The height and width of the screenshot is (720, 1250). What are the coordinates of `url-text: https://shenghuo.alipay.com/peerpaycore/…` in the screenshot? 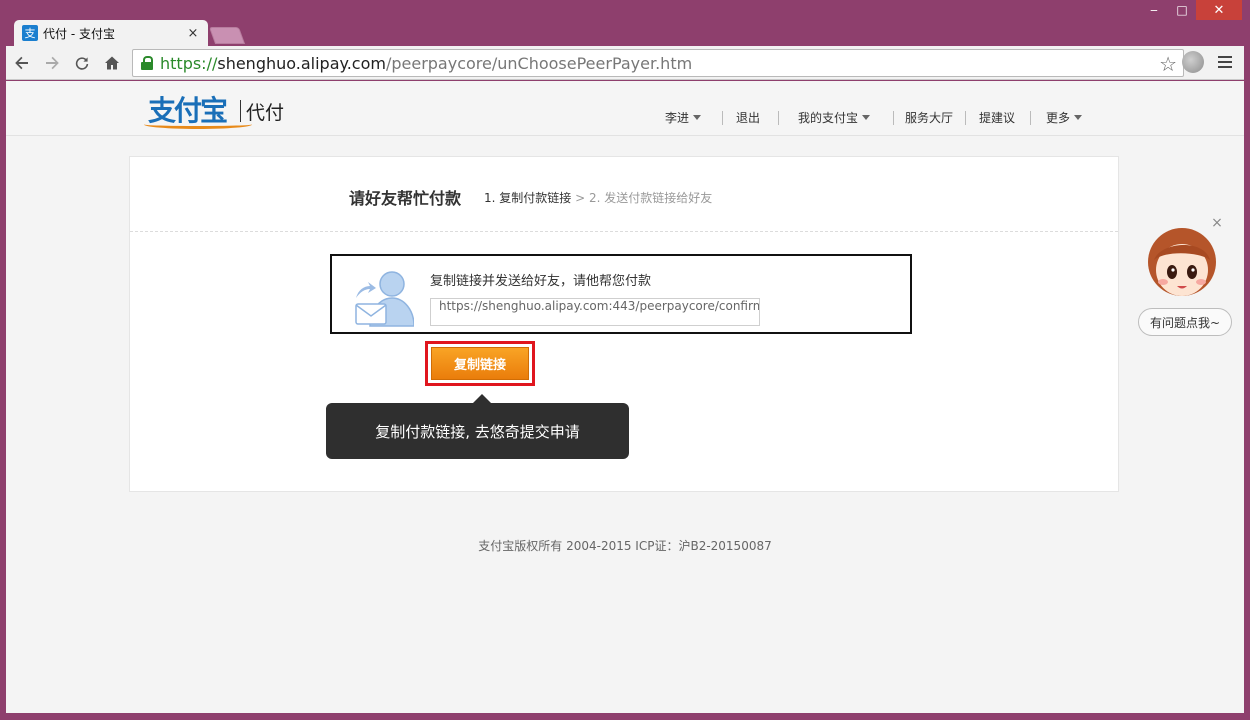 It's located at (426, 63).